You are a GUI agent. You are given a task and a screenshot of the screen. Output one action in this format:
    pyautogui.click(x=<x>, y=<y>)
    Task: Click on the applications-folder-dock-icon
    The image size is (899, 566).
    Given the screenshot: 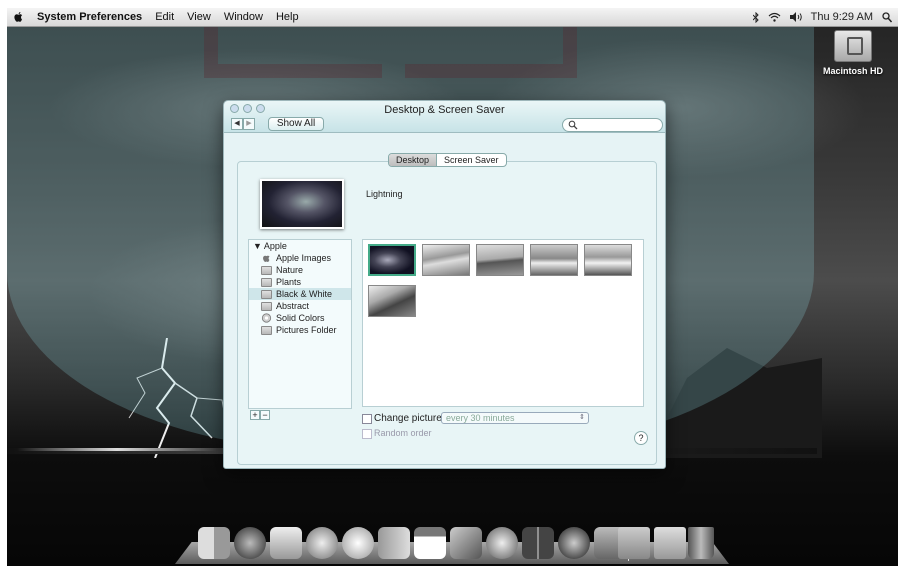 What is the action you would take?
    pyautogui.click(x=634, y=543)
    